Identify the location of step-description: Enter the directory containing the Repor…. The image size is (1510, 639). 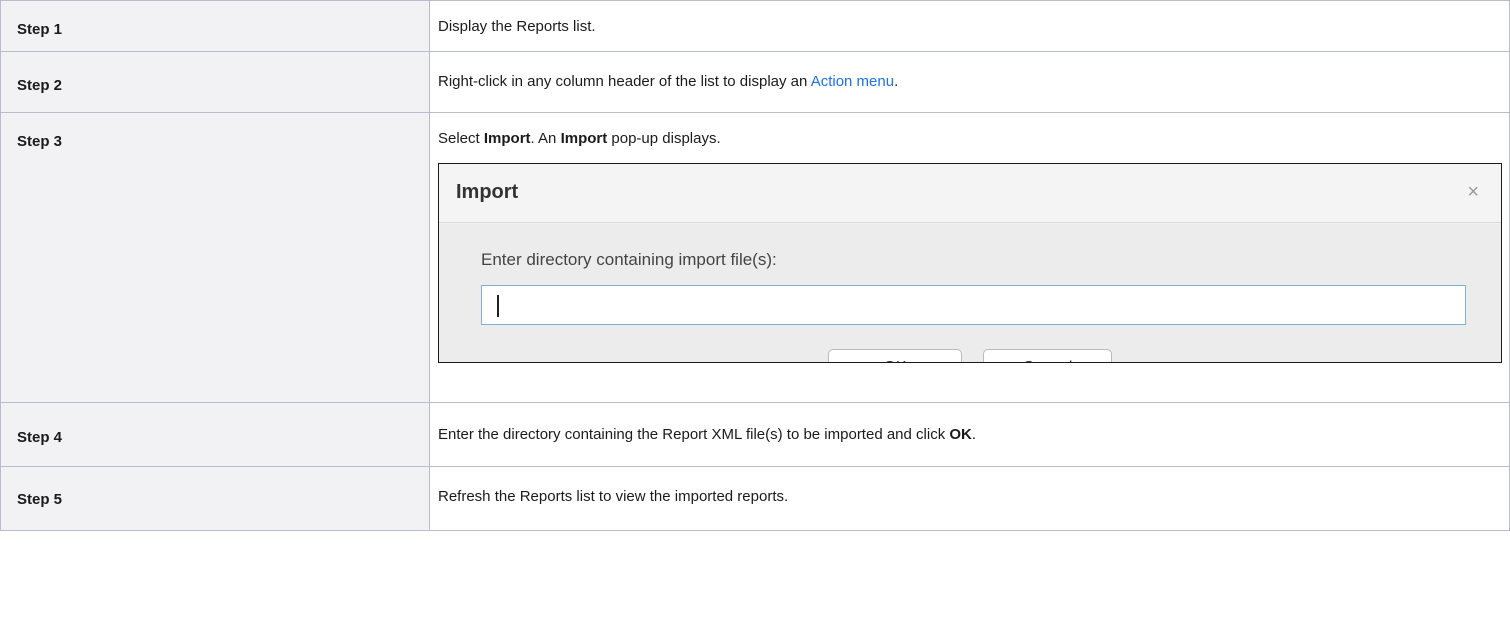
(973, 434).